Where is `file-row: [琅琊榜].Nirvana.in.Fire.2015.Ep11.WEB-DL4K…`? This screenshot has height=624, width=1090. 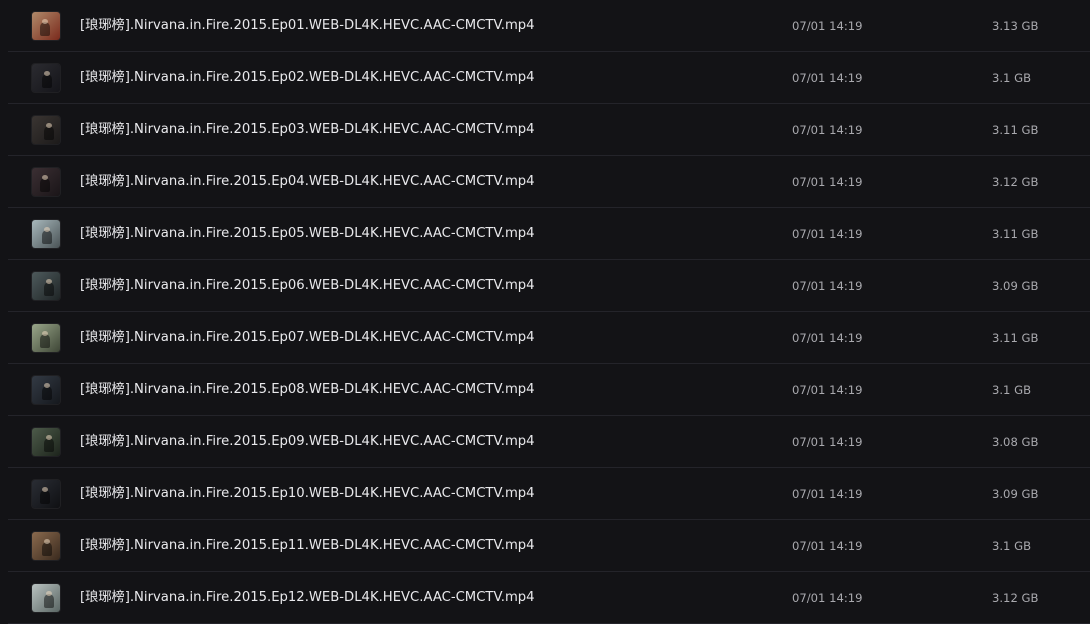
file-row: [琅琊榜].Nirvana.in.Fire.2015.Ep11.WEB-DL4K… is located at coordinates (549, 546).